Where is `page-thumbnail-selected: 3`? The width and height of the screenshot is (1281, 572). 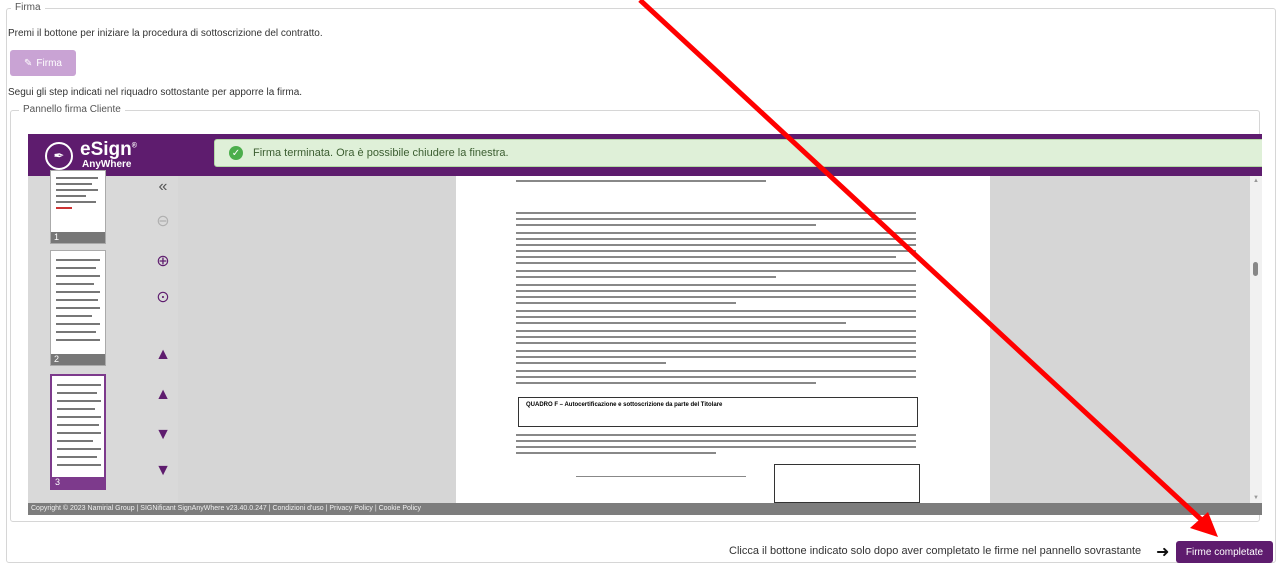 page-thumbnail-selected: 3 is located at coordinates (78, 432).